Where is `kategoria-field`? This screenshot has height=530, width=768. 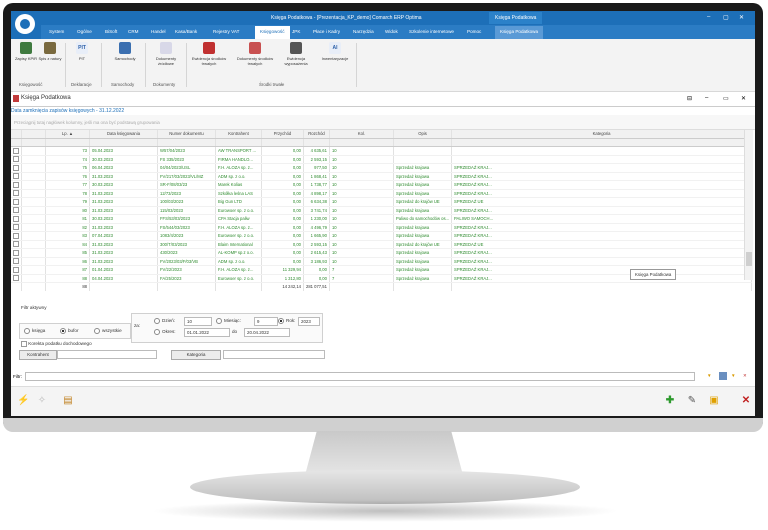
kategoria-field is located at coordinates (274, 354).